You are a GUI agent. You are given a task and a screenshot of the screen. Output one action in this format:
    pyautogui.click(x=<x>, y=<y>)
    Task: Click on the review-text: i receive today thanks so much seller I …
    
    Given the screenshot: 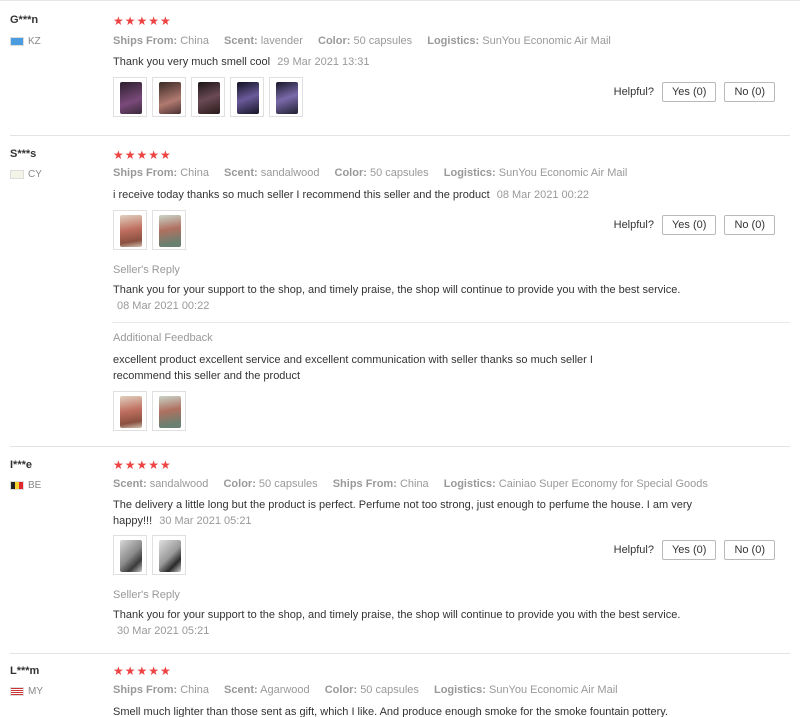 What is the action you would take?
    pyautogui.click(x=413, y=195)
    